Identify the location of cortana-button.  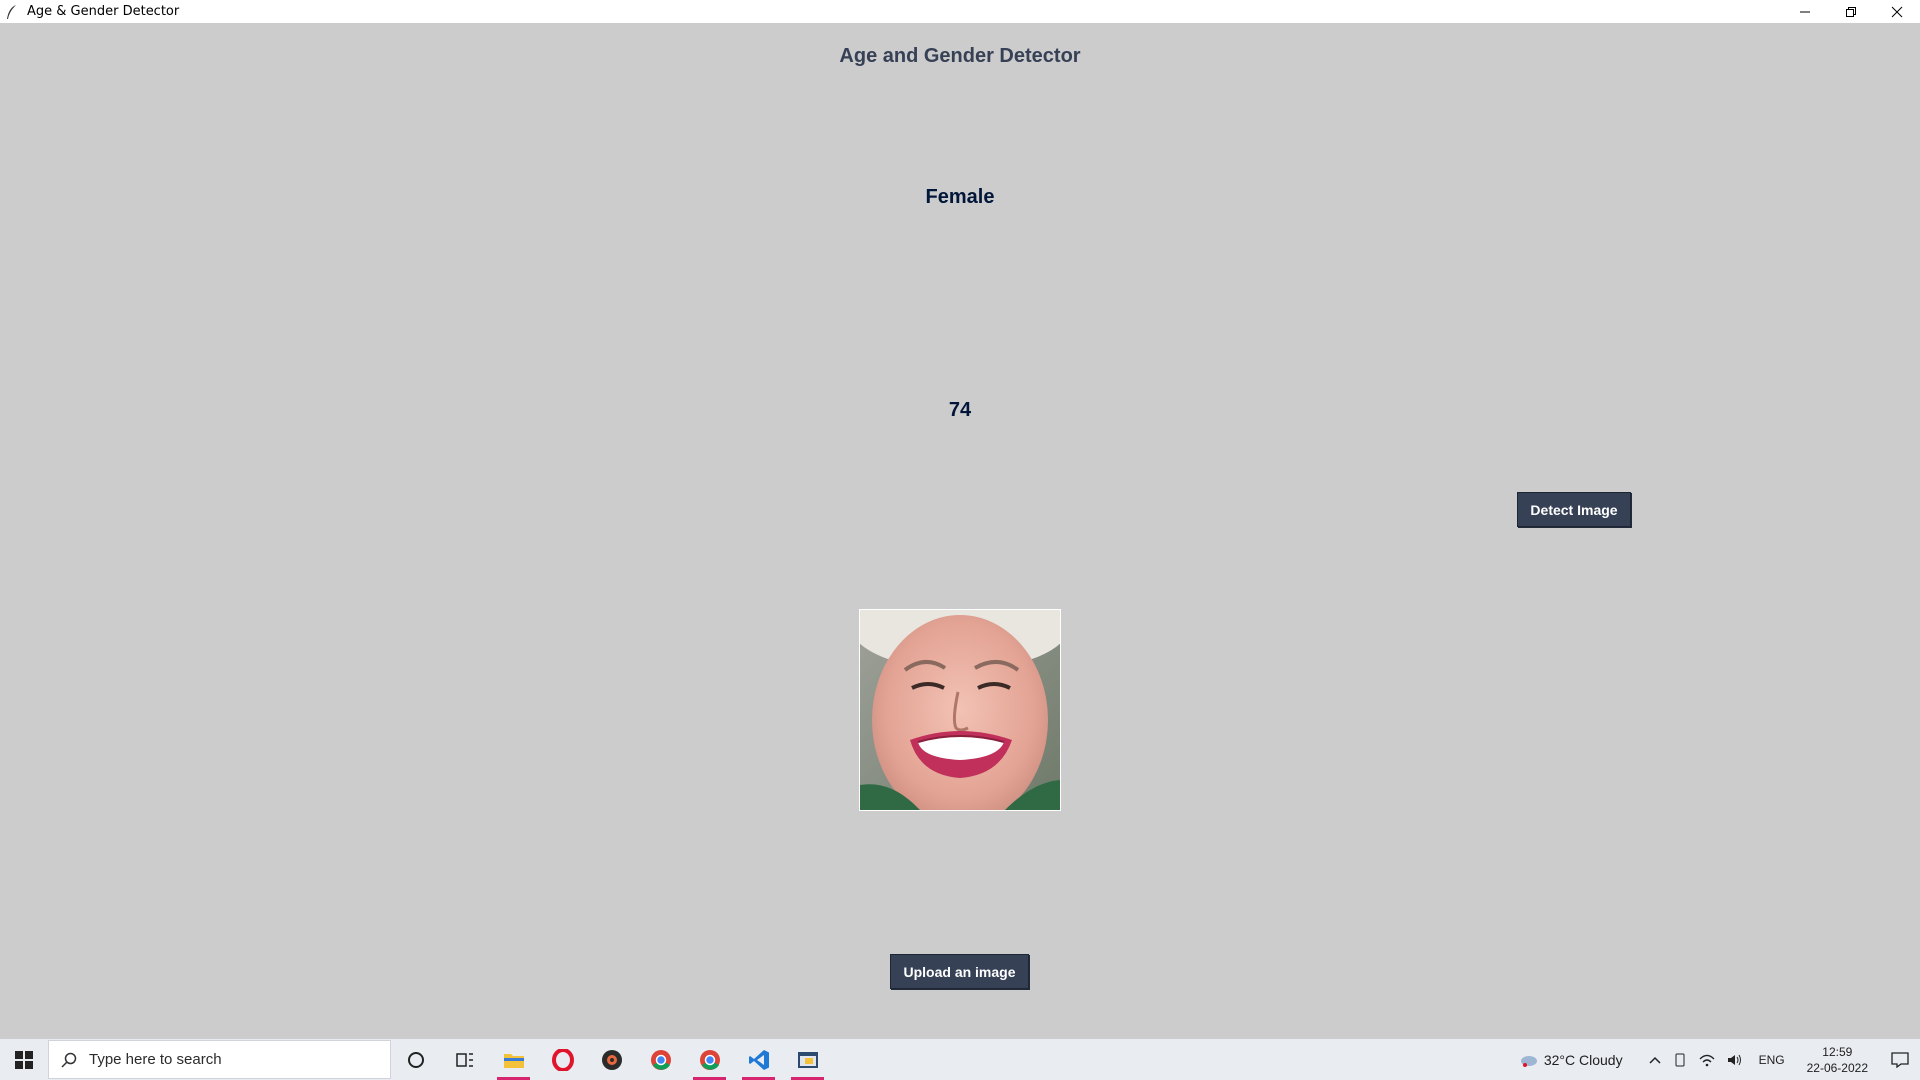
(415, 1059).